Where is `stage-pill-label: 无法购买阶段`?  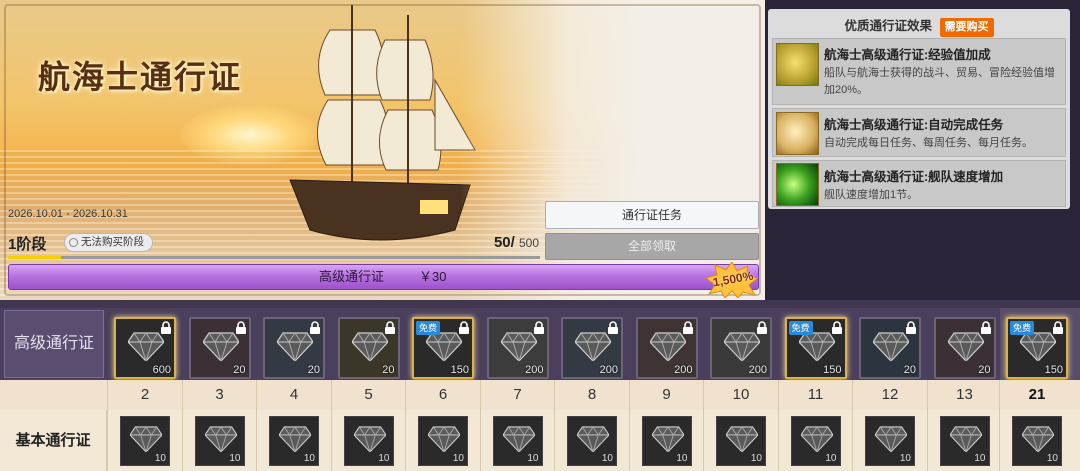 stage-pill-label: 无法购买阶段 is located at coordinates (112, 242).